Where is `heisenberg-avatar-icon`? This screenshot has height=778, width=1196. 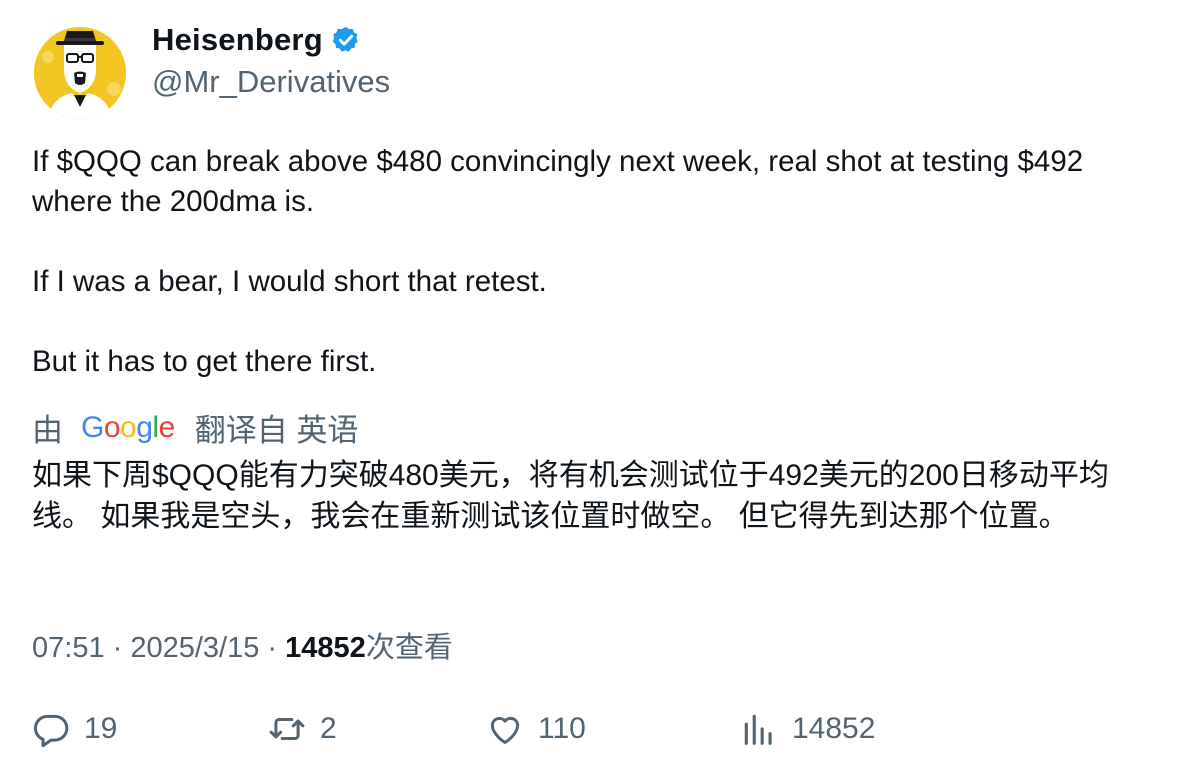
heisenberg-avatar-icon is located at coordinates (80, 73).